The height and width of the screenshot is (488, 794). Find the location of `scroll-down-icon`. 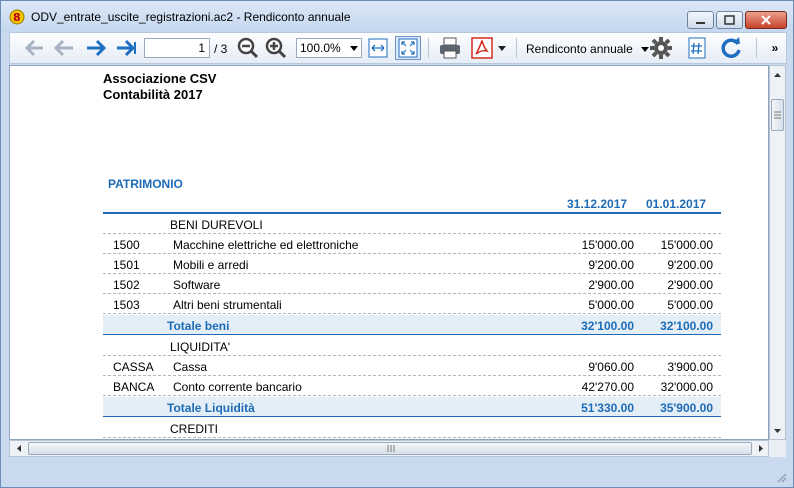

scroll-down-icon is located at coordinates (777, 431).